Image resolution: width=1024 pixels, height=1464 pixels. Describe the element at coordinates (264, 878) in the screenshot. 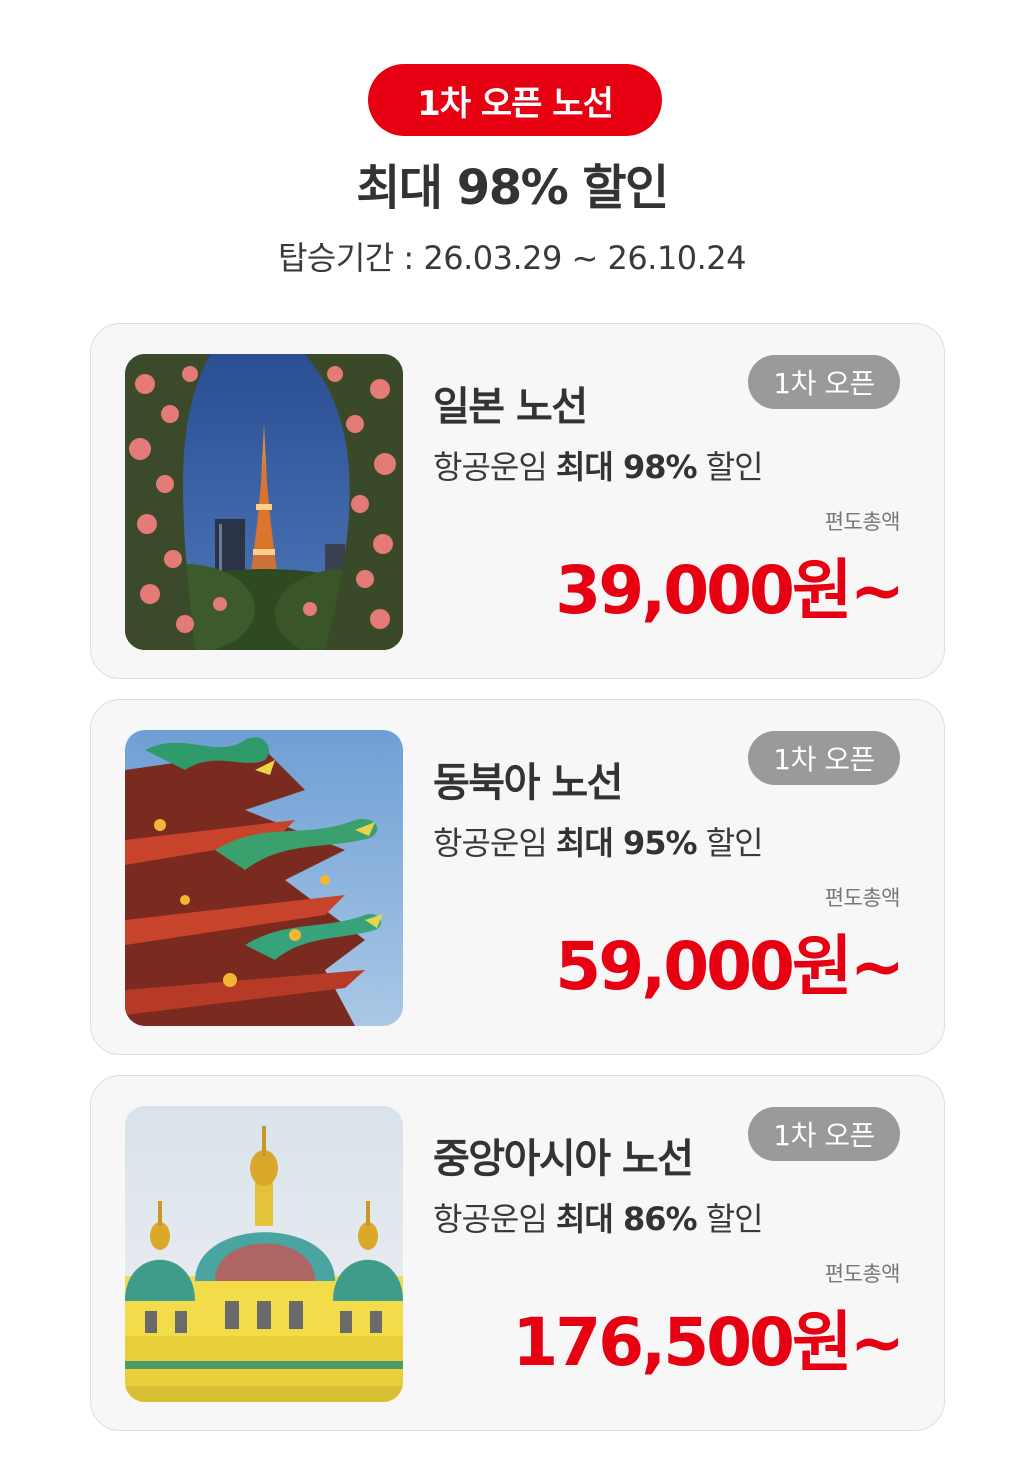

I see `temple-dragon-roof-image` at that location.